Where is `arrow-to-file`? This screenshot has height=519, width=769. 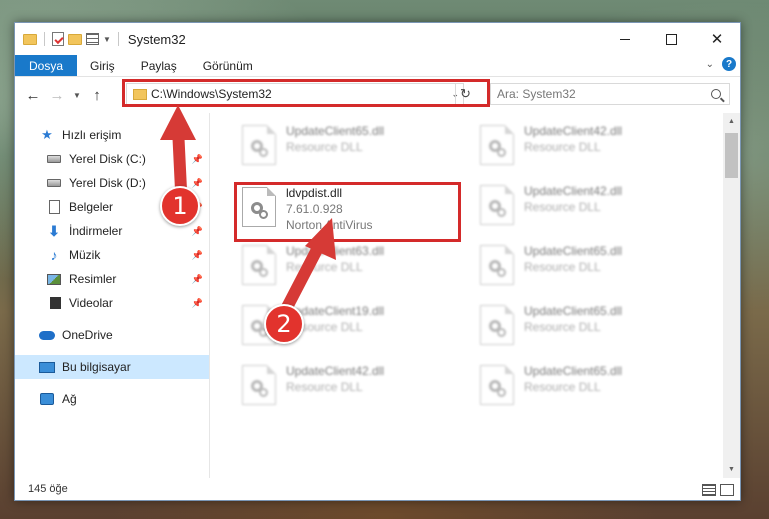
arrow-to-file is located at coordinates (306, 269).